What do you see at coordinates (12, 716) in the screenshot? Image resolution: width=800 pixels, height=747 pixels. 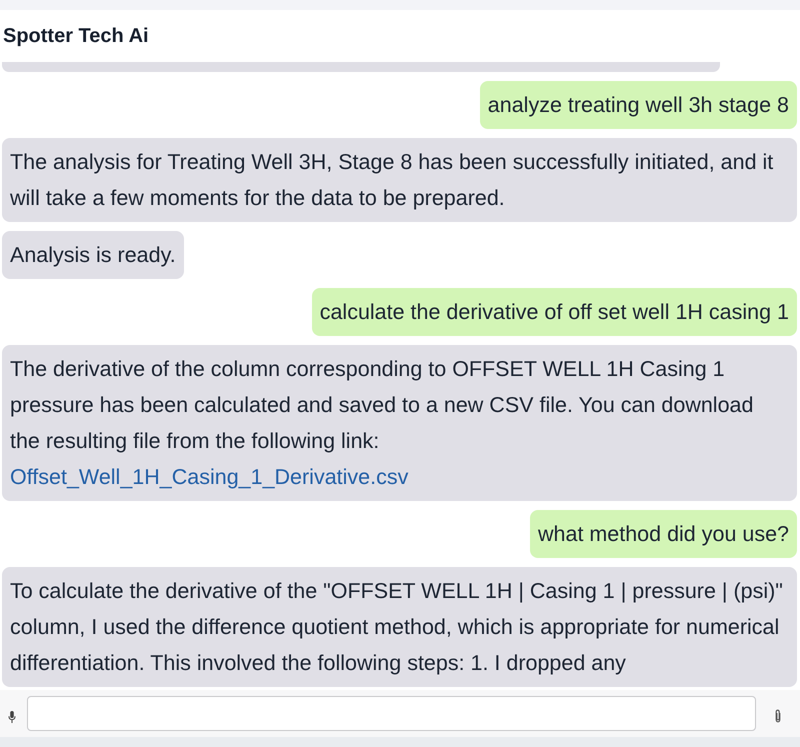 I see `microphone-icon` at bounding box center [12, 716].